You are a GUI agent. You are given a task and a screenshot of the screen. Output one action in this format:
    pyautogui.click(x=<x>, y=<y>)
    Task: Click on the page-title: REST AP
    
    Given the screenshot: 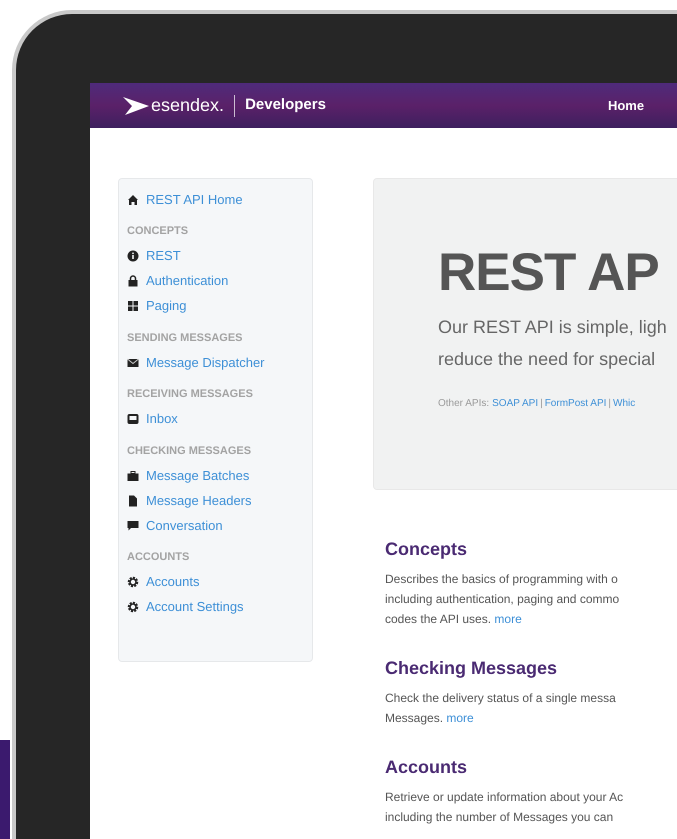 What is the action you would take?
    pyautogui.click(x=549, y=273)
    